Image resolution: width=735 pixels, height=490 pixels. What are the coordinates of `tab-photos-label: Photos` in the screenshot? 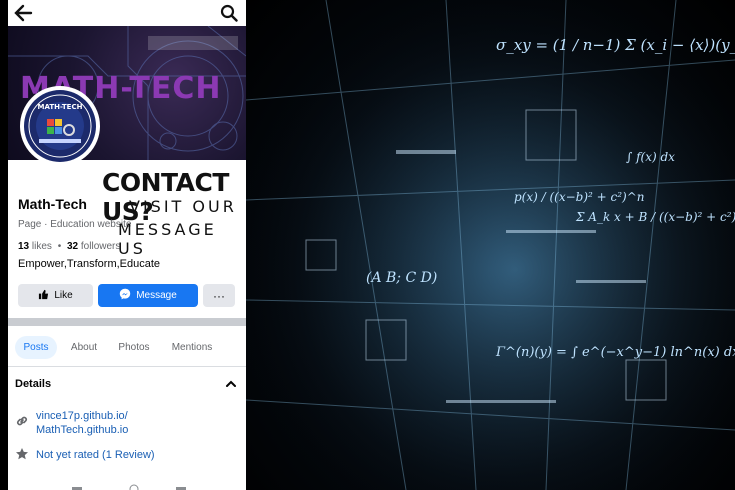 It's located at (134, 347).